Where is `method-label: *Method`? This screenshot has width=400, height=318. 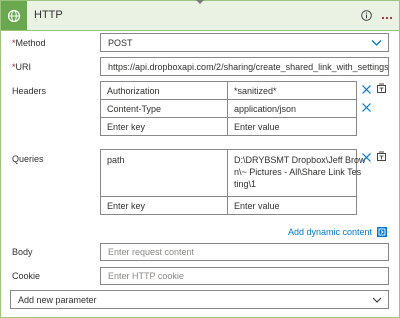 method-label: *Method is located at coordinates (29, 43).